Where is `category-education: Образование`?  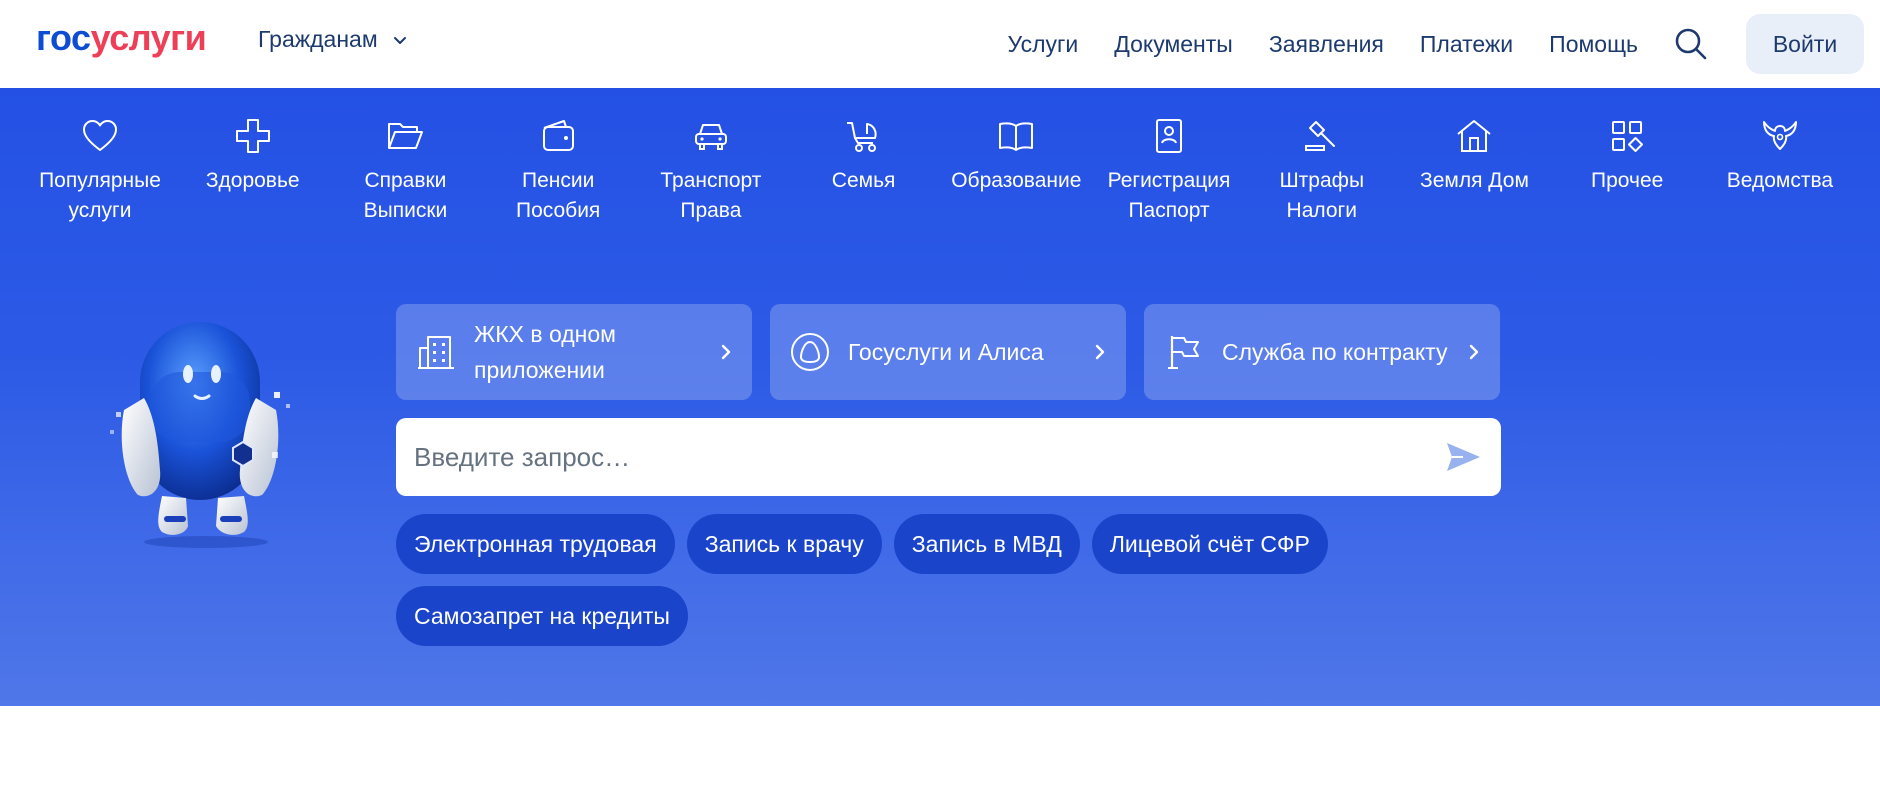
category-education: Образование is located at coordinates (1016, 171).